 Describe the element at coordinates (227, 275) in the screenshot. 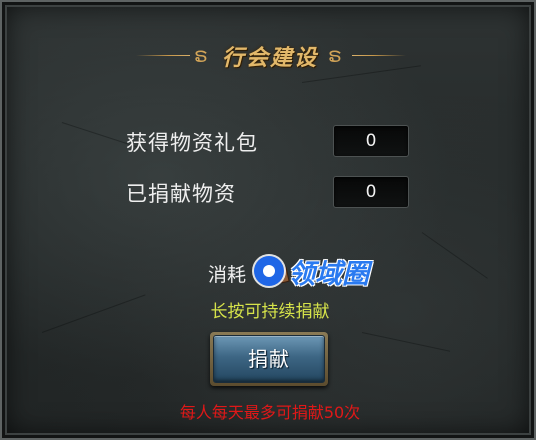

I see `consume-label: 消耗` at that location.